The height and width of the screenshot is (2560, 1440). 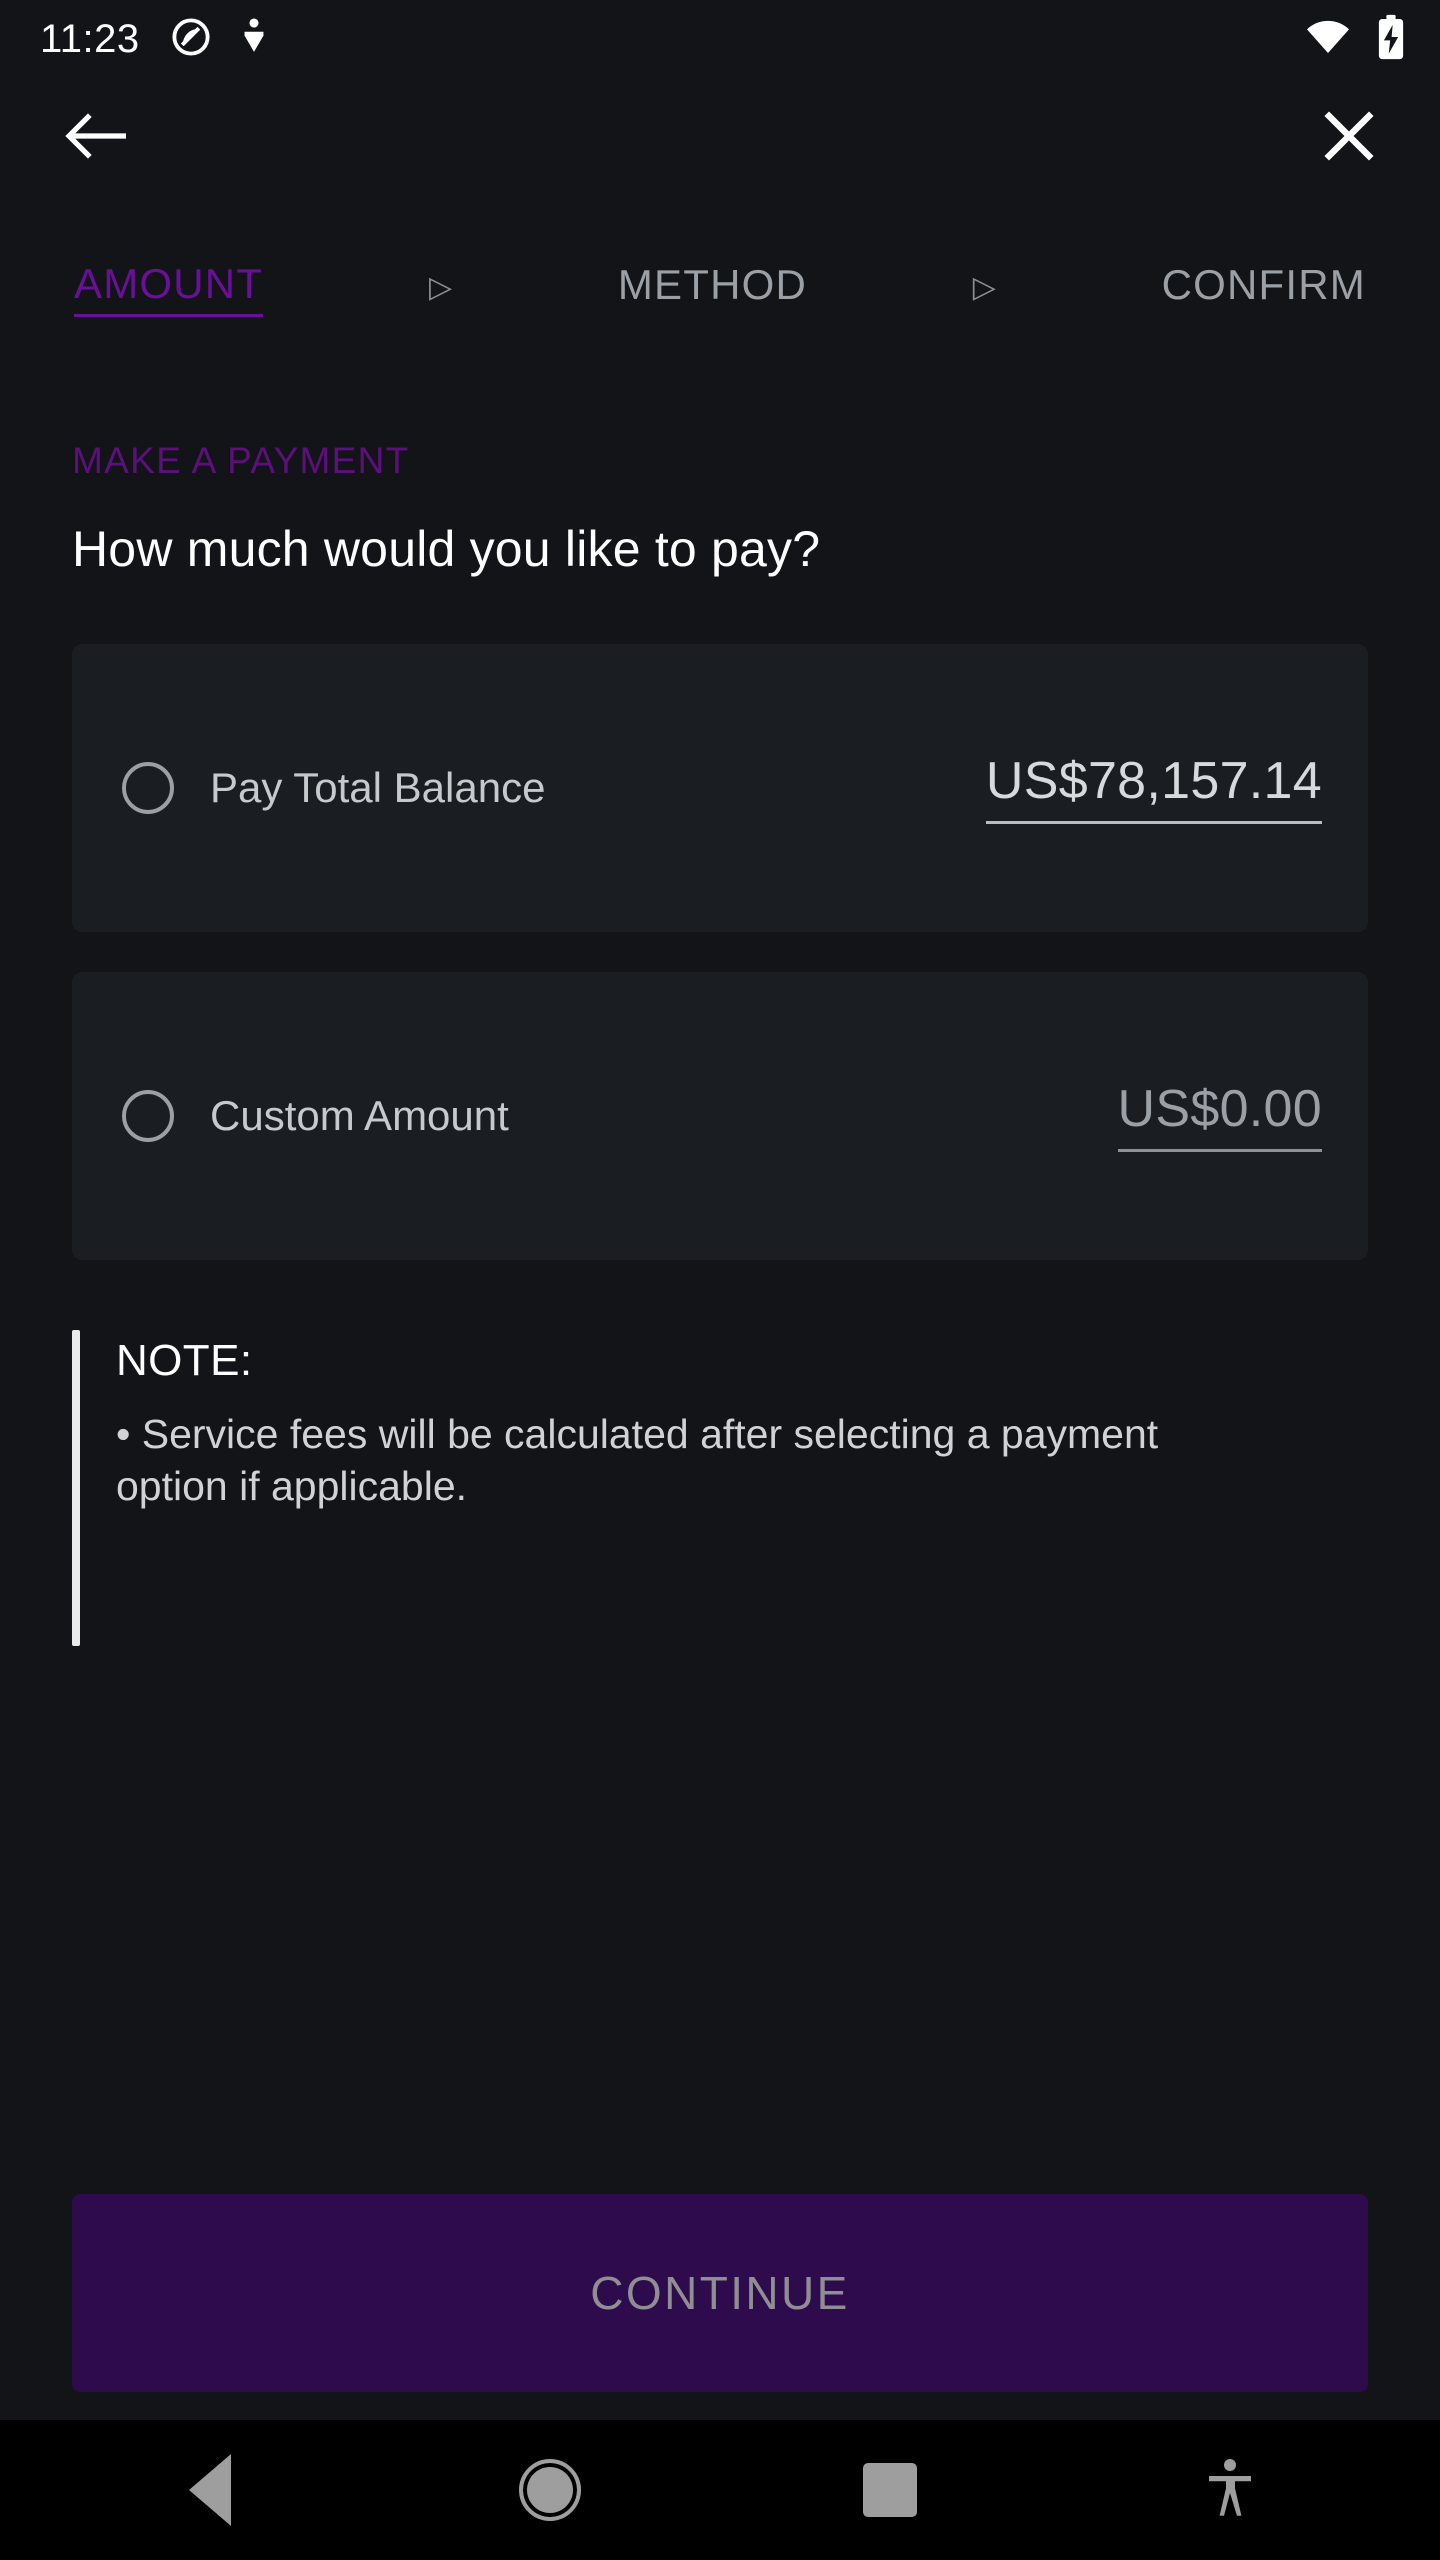 I want to click on section-eyebrow: MAKE A PAYMENT, so click(x=241, y=460).